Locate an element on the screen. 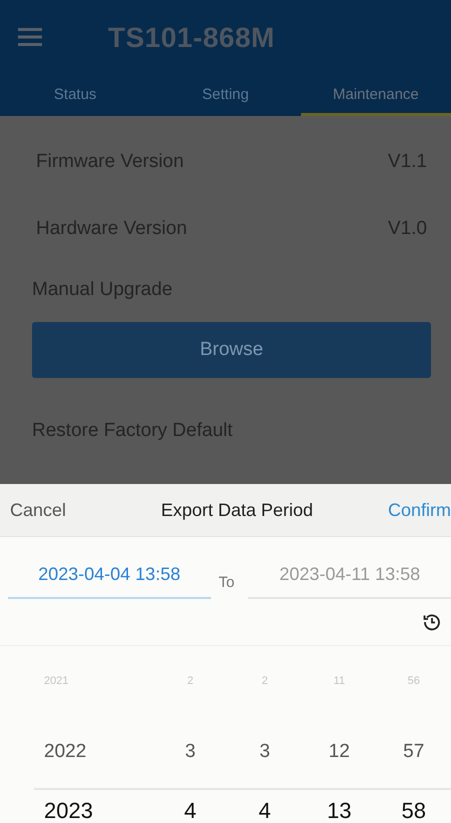 The image size is (451, 823). picker-value: 57 is located at coordinates (413, 752).